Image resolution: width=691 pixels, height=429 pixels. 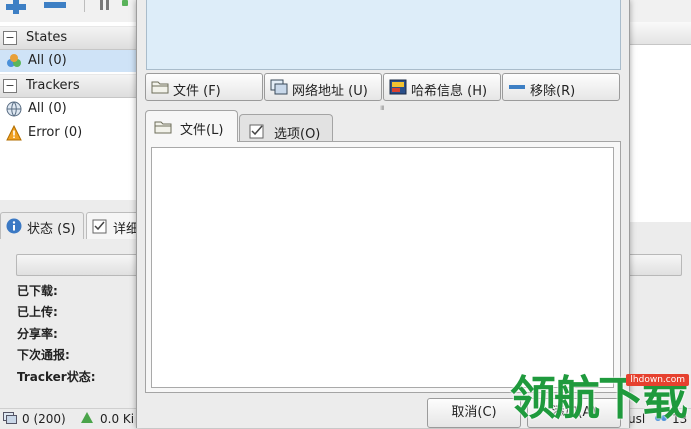 What do you see at coordinates (517, 87) in the screenshot?
I see `remove-icon` at bounding box center [517, 87].